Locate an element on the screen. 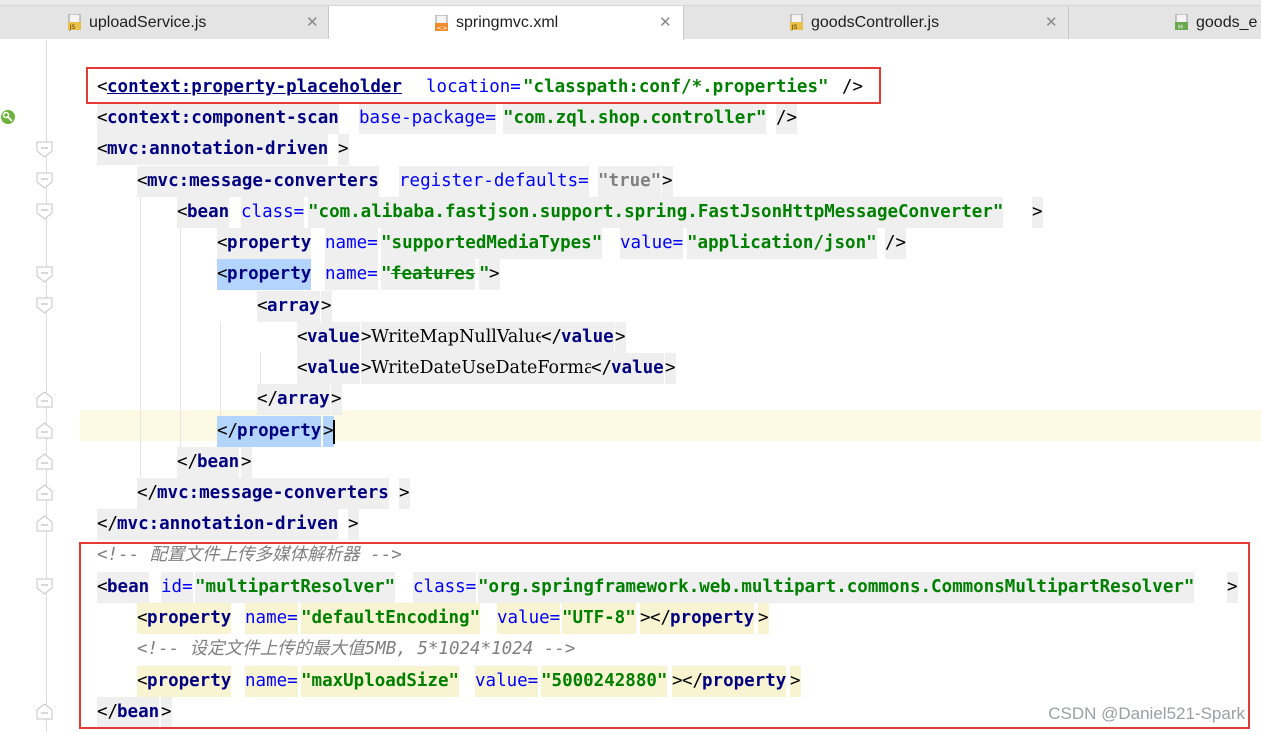  xml-attribute-value-deprecated: features is located at coordinates (433, 274).